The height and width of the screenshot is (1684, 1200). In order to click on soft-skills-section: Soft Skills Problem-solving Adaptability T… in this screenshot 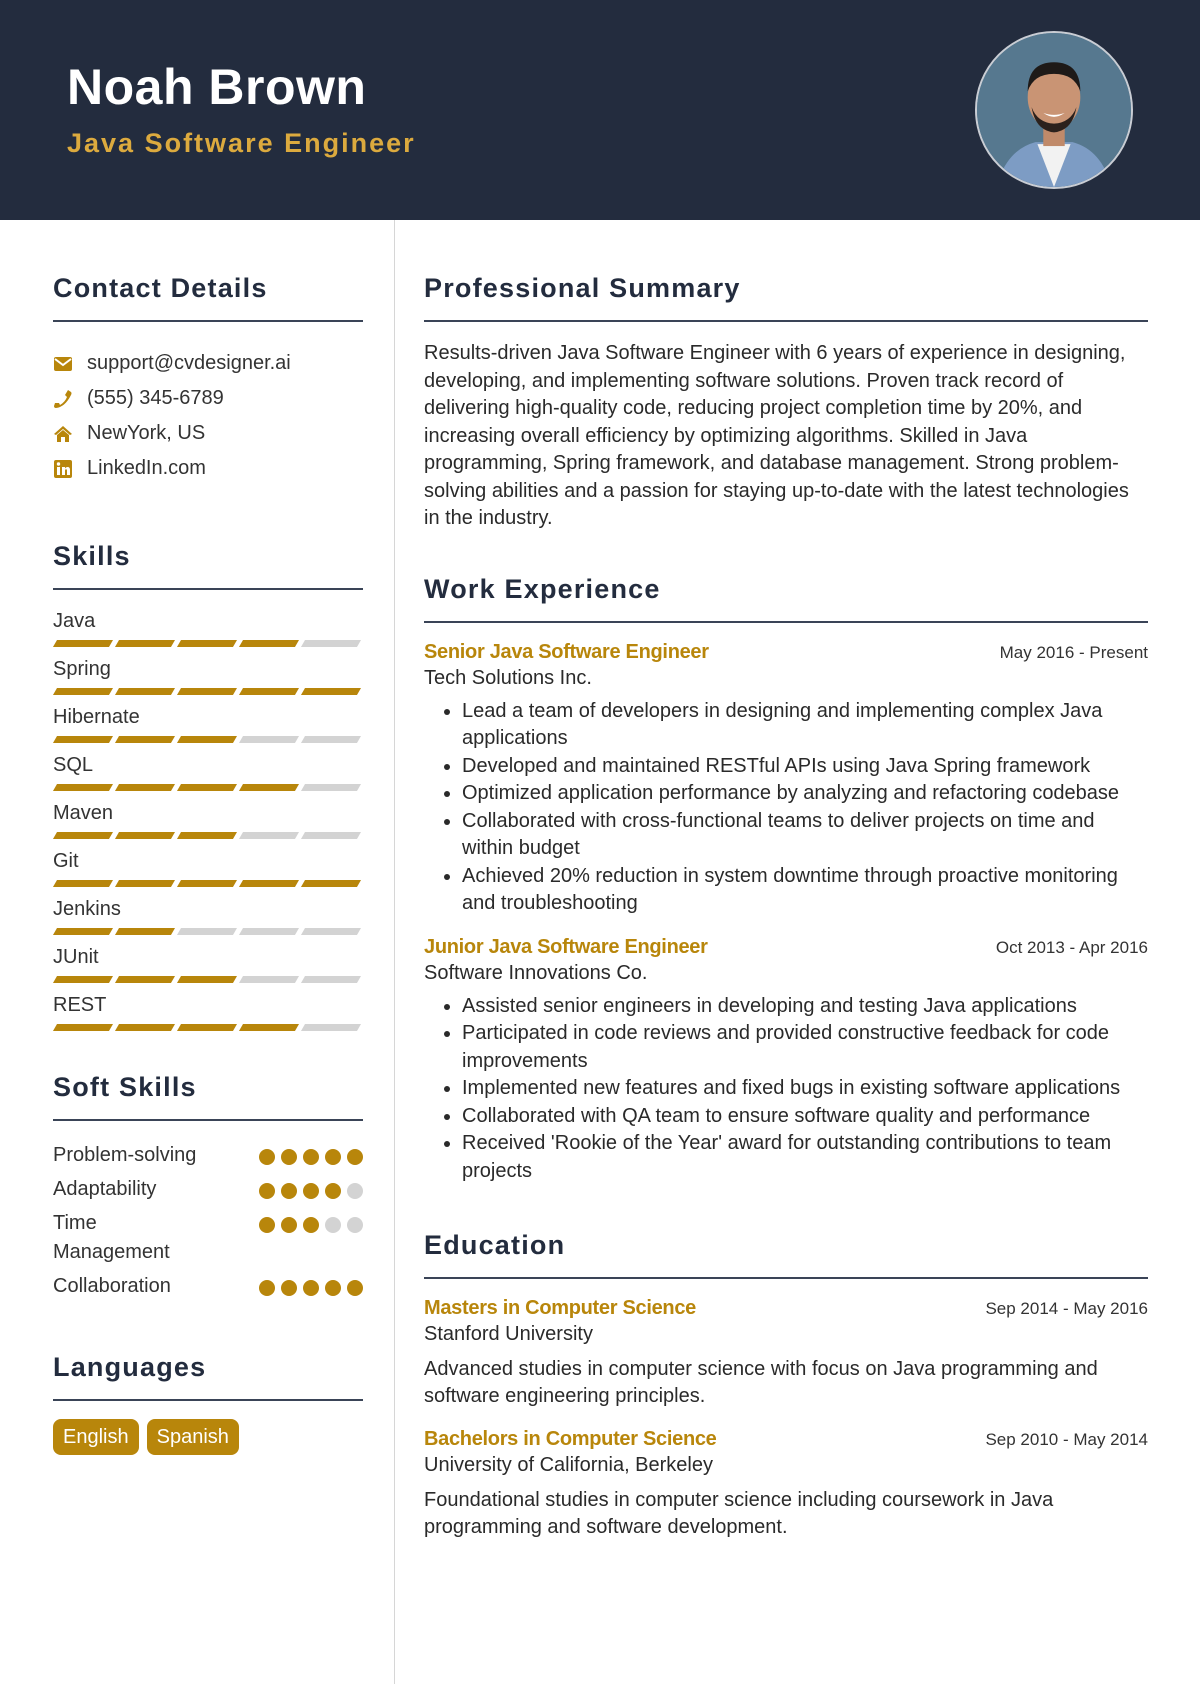, I will do `click(208, 1185)`.